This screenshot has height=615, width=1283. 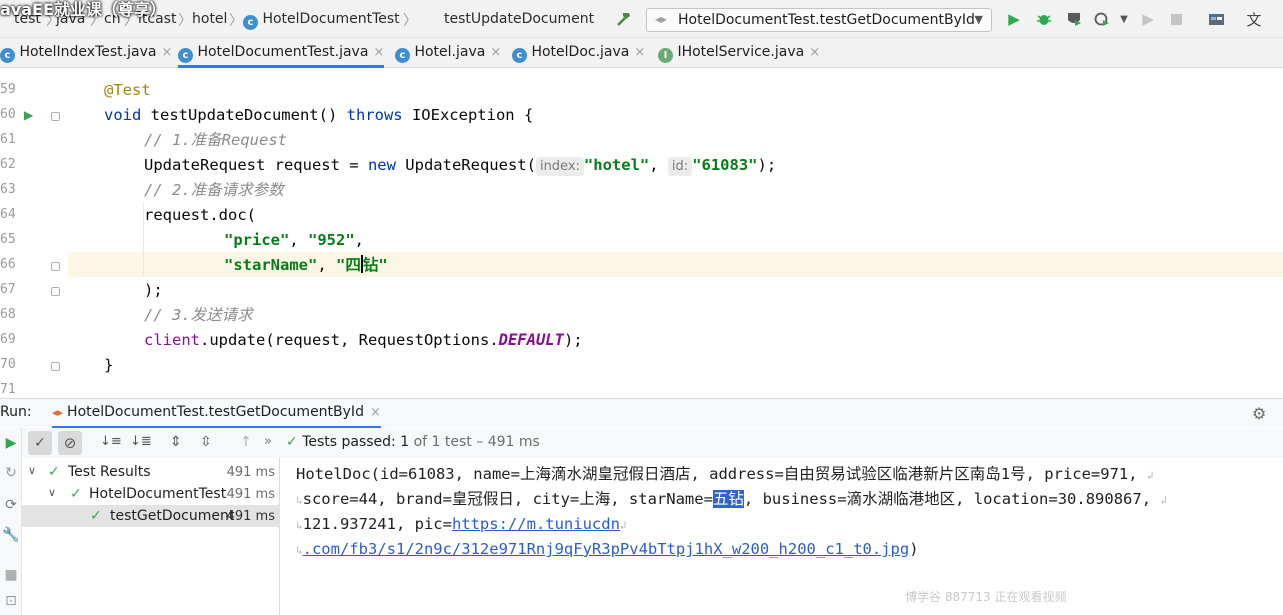 I want to click on previous-failed-icon: ↑, so click(x=246, y=442).